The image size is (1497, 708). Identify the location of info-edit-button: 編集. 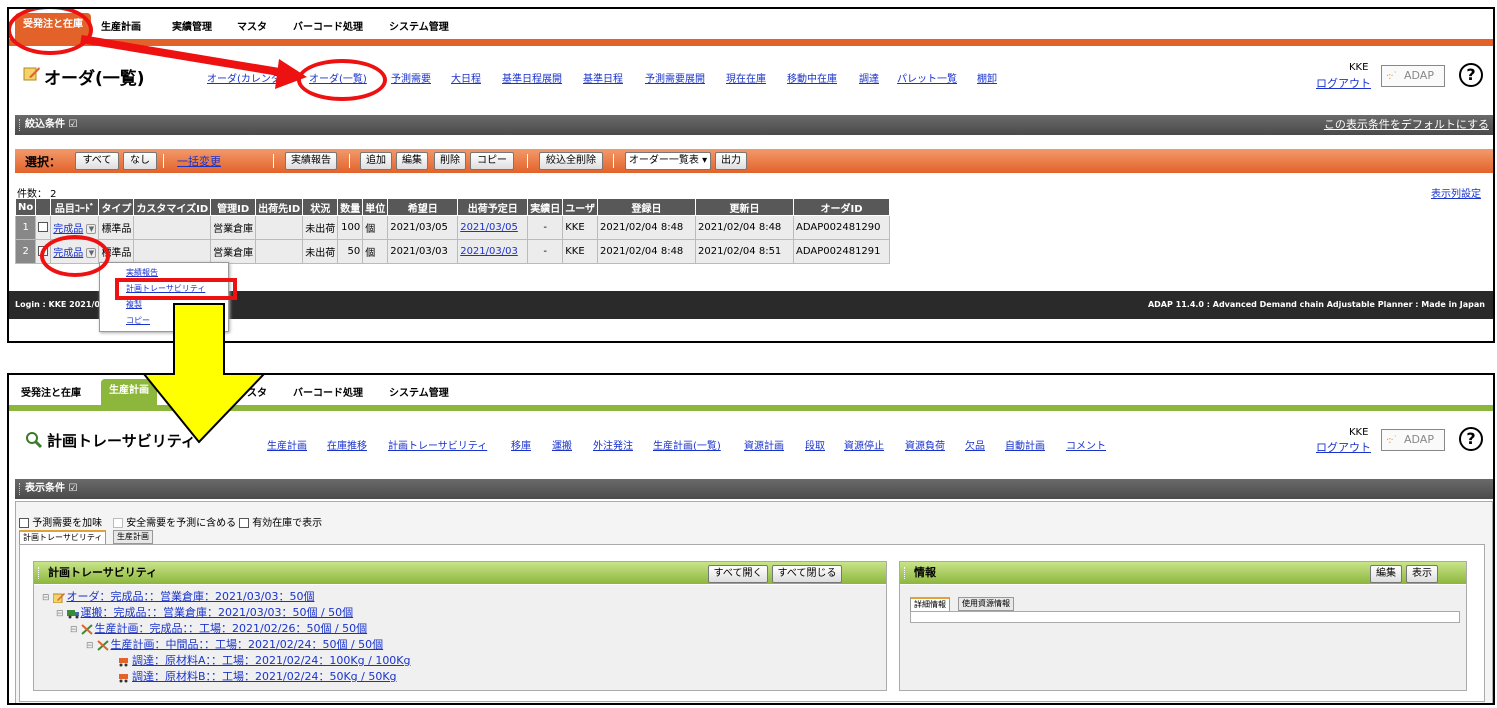
(1386, 574).